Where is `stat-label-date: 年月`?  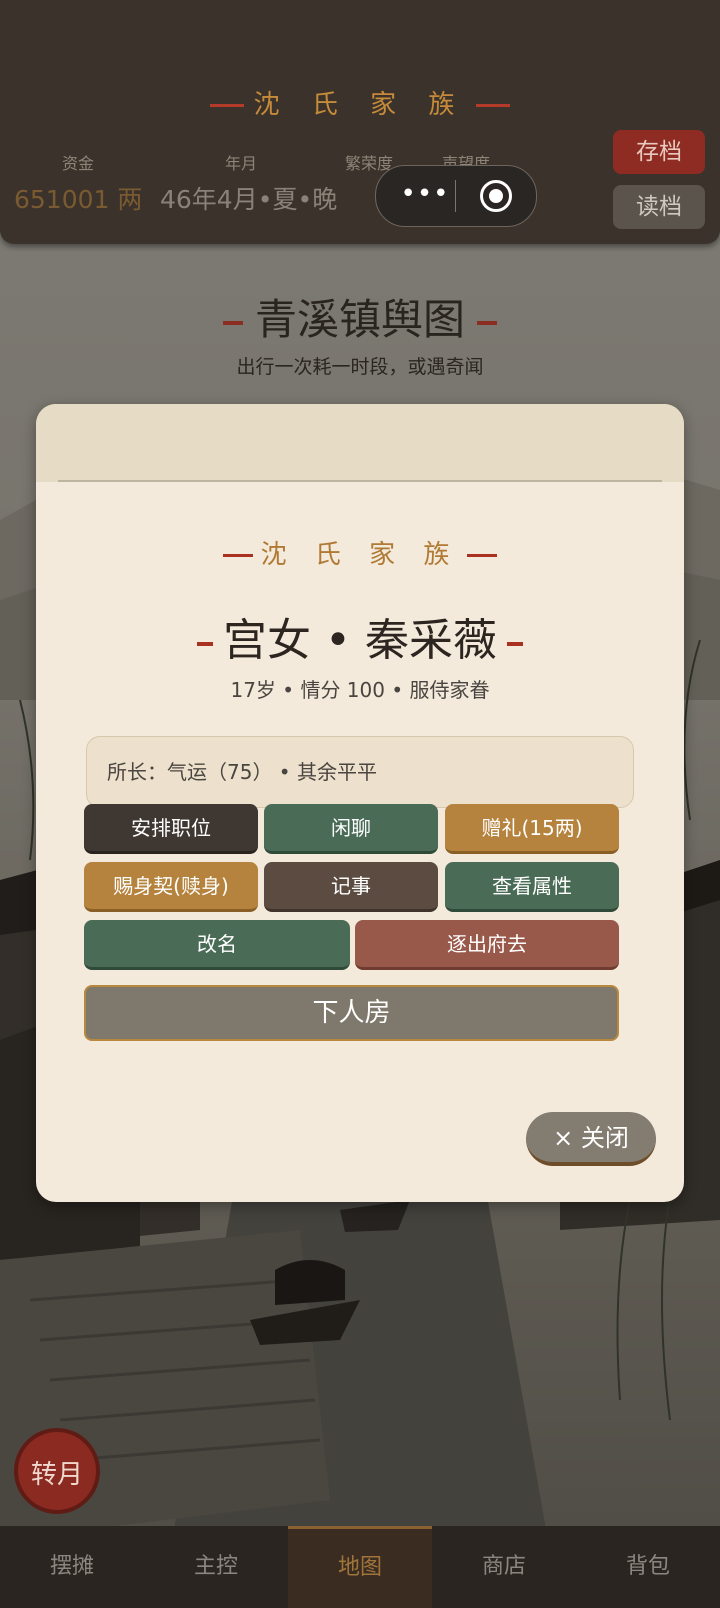 stat-label-date: 年月 is located at coordinates (241, 163).